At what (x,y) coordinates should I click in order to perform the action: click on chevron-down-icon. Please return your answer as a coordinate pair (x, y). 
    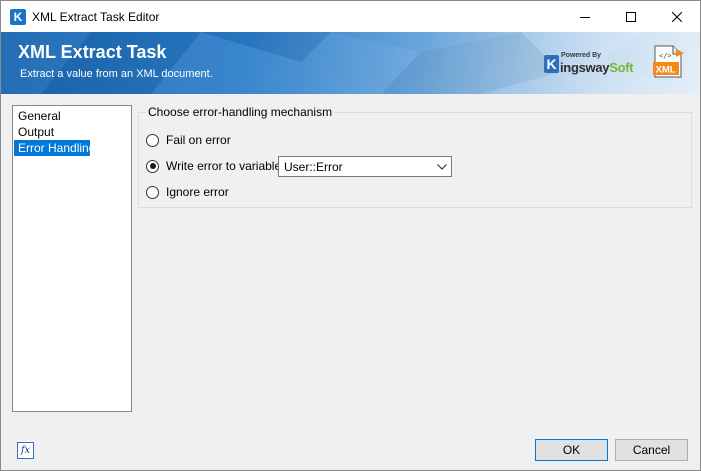
    Looking at the image, I should click on (442, 166).